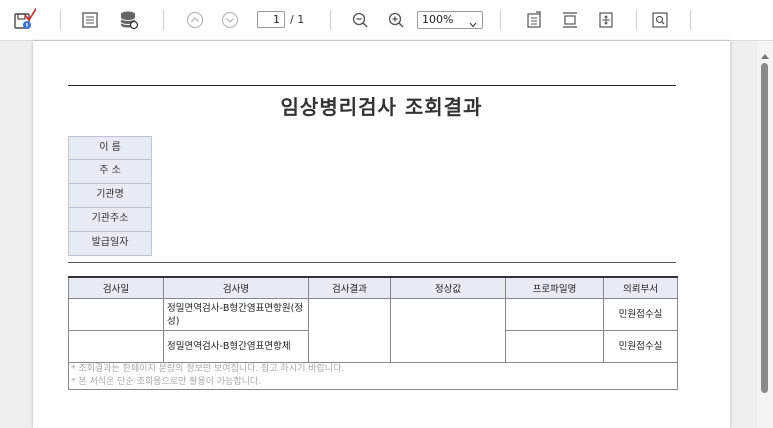 The width and height of the screenshot is (773, 428). I want to click on vertical-scrollbar, so click(765, 234).